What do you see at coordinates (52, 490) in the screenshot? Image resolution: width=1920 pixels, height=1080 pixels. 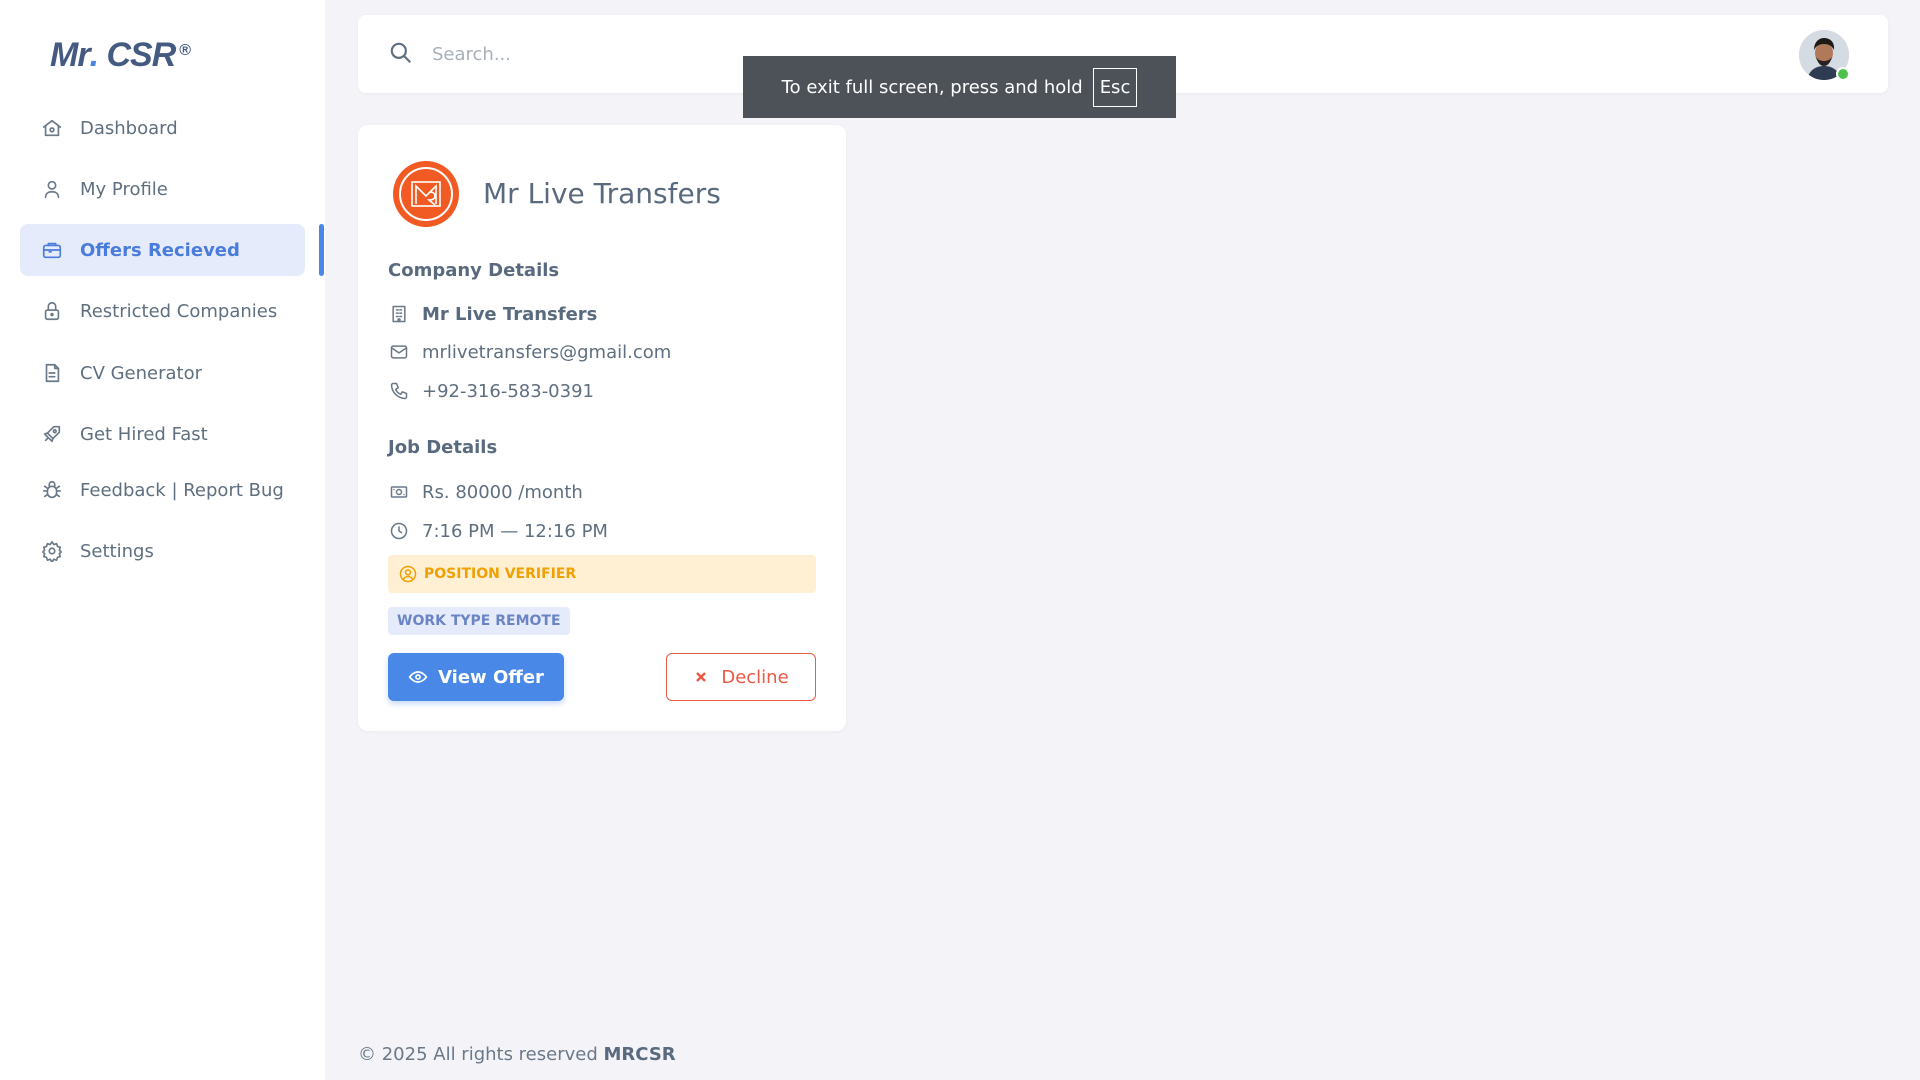 I see `bug-icon` at bounding box center [52, 490].